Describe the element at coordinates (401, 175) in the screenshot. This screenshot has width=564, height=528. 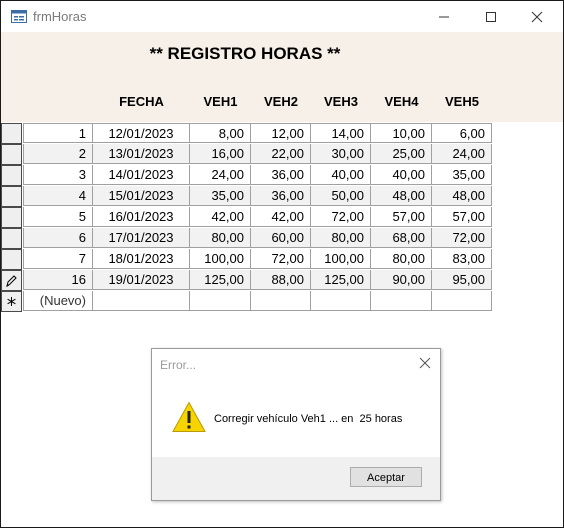
I see `cell-veh4: 40,00` at that location.